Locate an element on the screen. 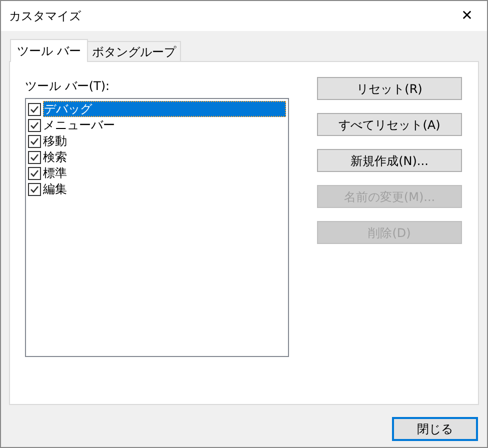 This screenshot has height=448, width=488. list-item: メニューバー is located at coordinates (164, 125).